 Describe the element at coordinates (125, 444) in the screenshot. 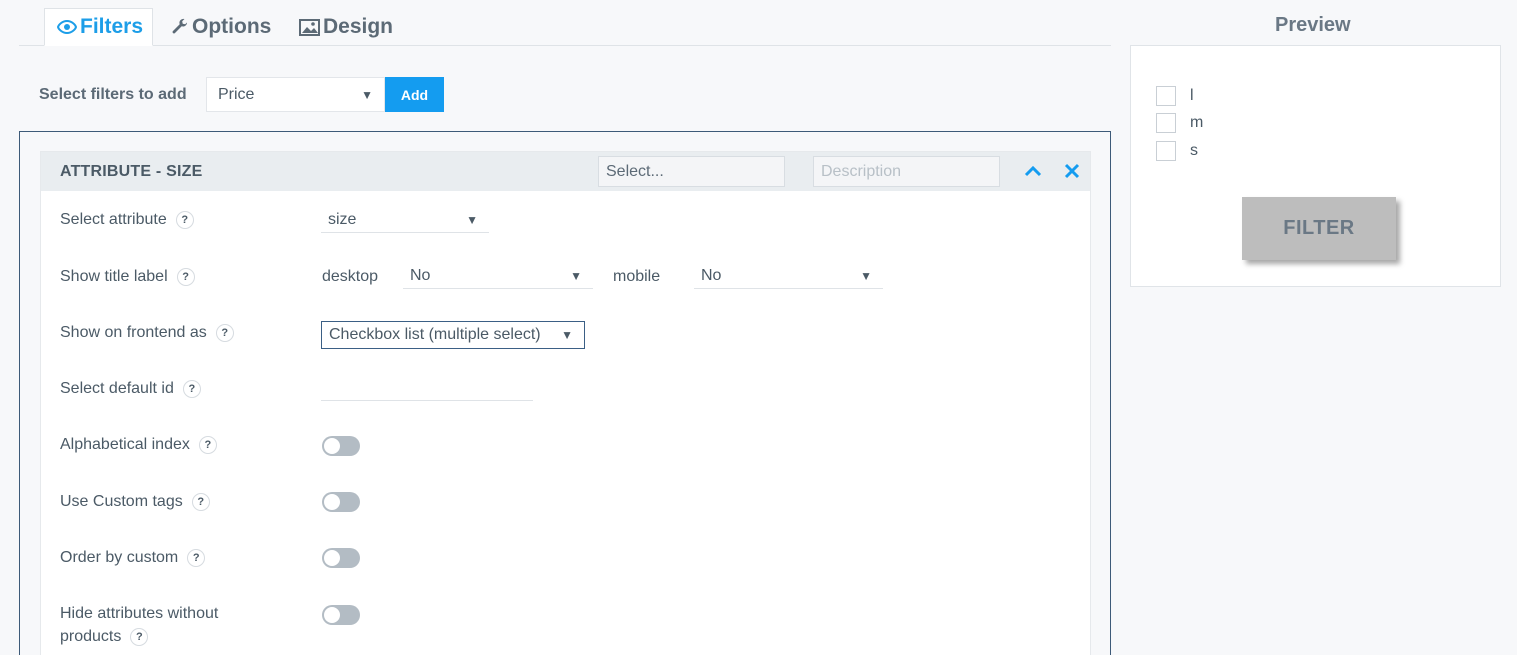

I see `alpha-index-label: Alphabetical index` at that location.